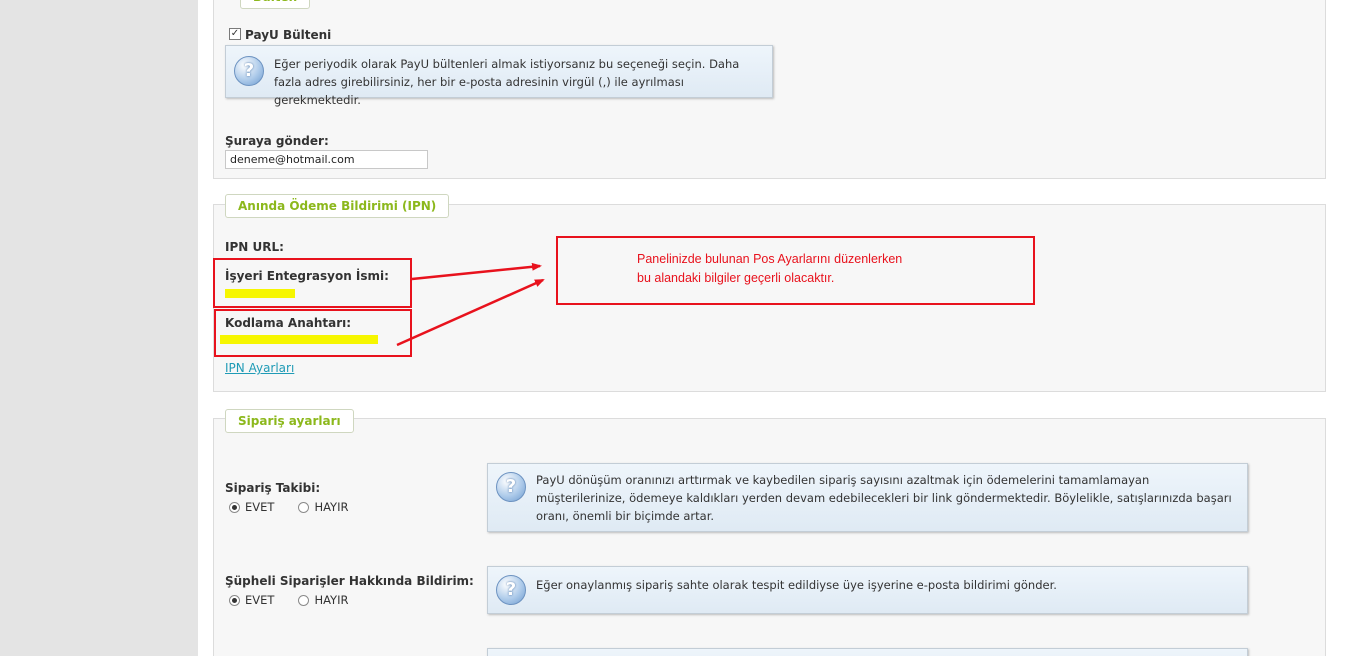 This screenshot has height=656, width=1346. I want to click on suspicious-orders-options: EVET HAYIR, so click(300, 600).